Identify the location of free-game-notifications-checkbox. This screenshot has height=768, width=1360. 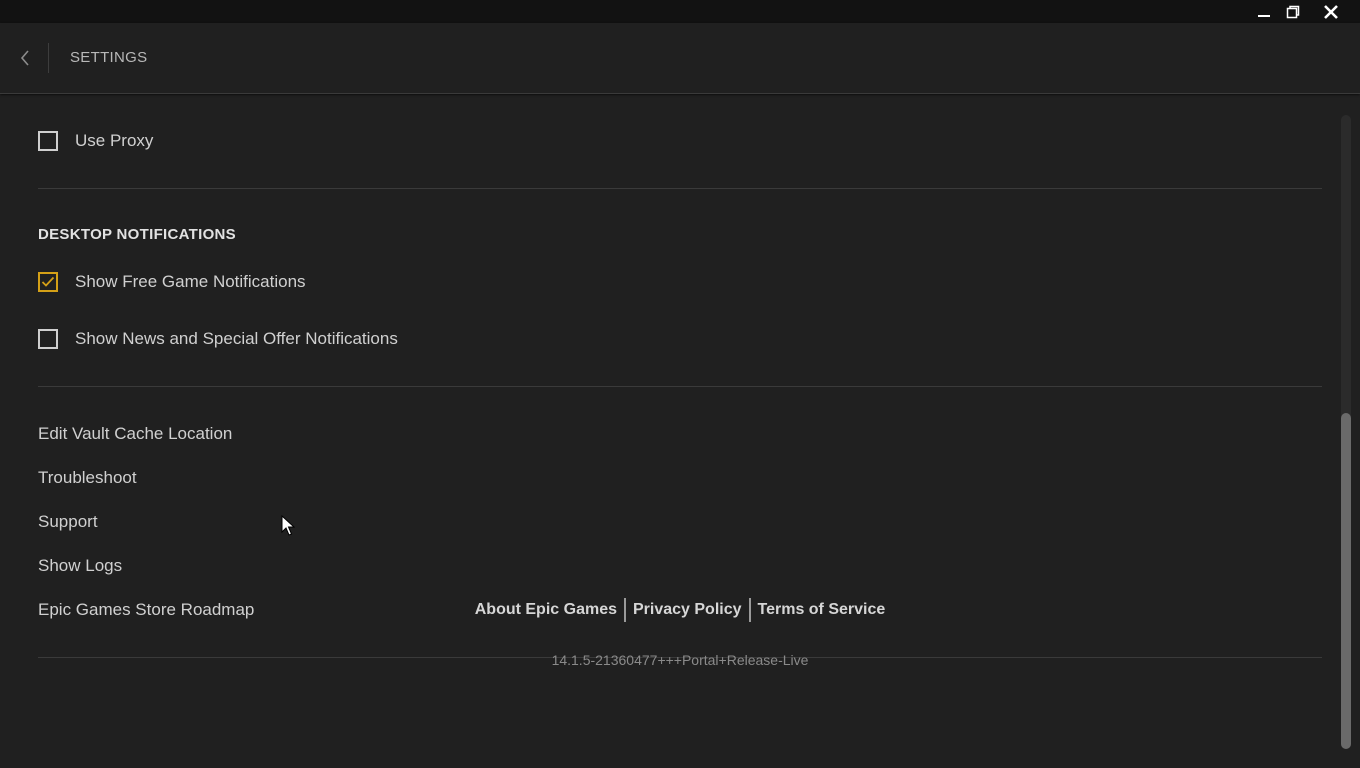
(48, 282).